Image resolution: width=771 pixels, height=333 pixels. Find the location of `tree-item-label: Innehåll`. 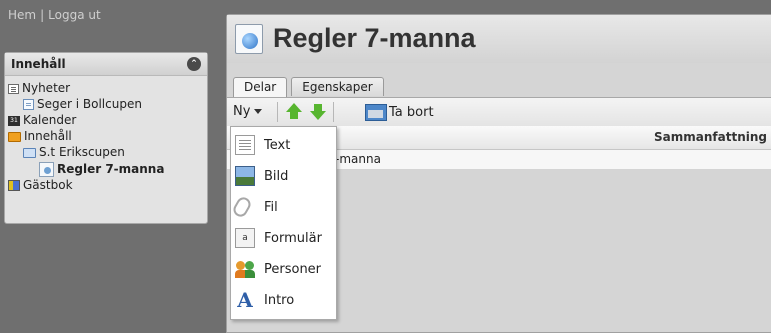

tree-item-label: Innehåll is located at coordinates (48, 136).